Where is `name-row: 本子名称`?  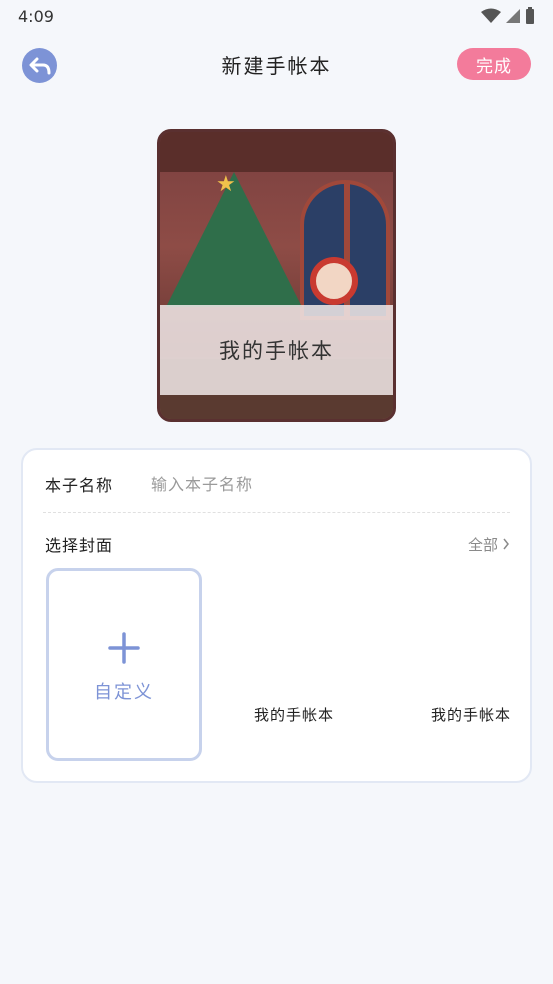 name-row: 本子名称 is located at coordinates (277, 484).